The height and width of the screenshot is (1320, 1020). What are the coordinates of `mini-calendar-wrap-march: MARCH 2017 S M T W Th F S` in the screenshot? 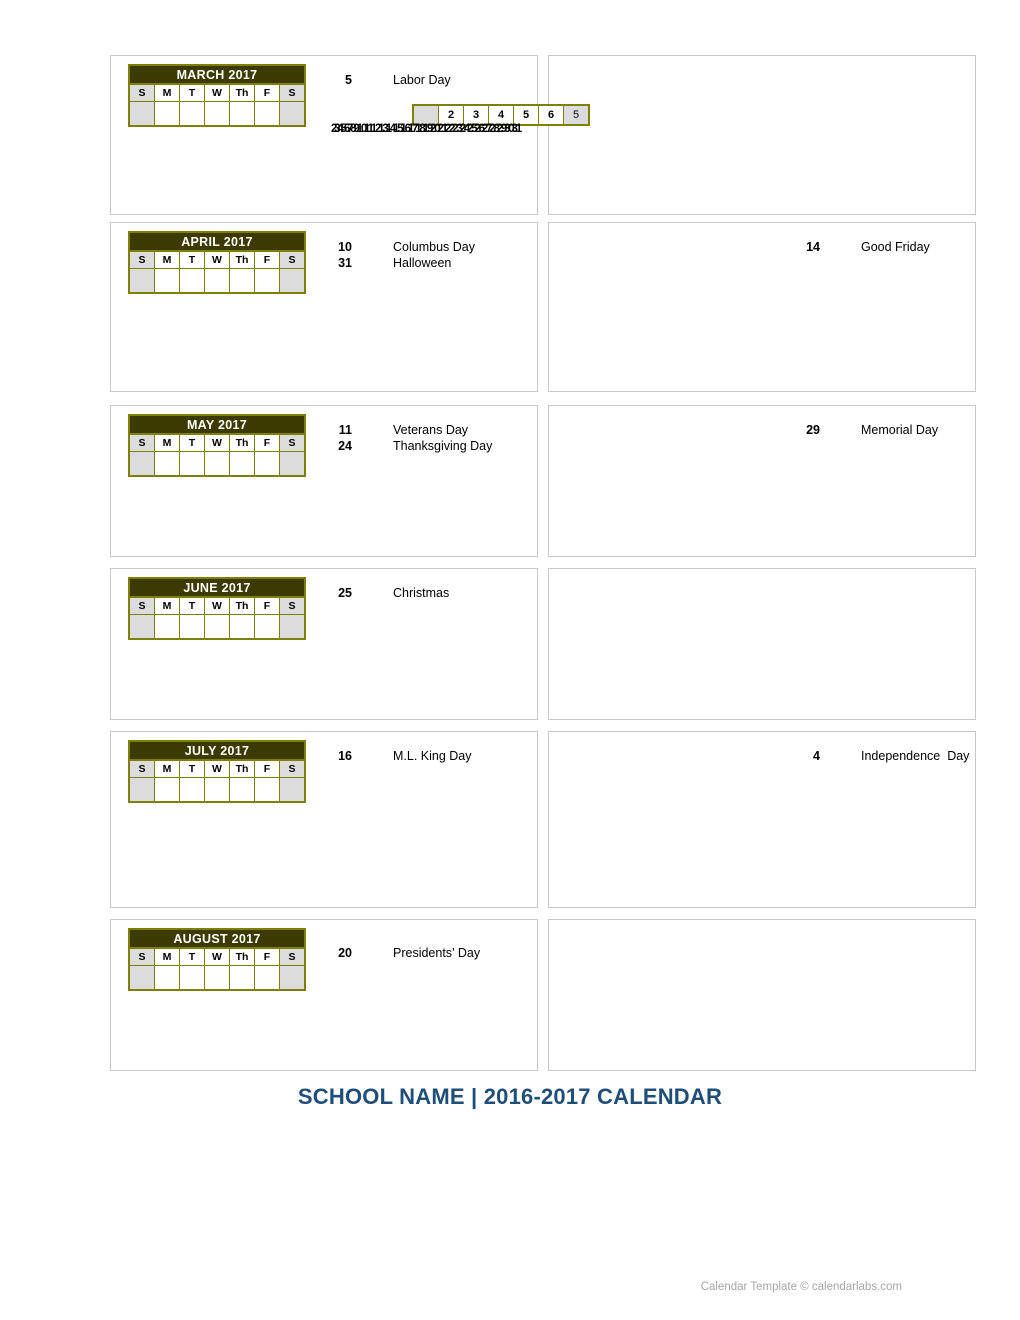 It's located at (208, 135).